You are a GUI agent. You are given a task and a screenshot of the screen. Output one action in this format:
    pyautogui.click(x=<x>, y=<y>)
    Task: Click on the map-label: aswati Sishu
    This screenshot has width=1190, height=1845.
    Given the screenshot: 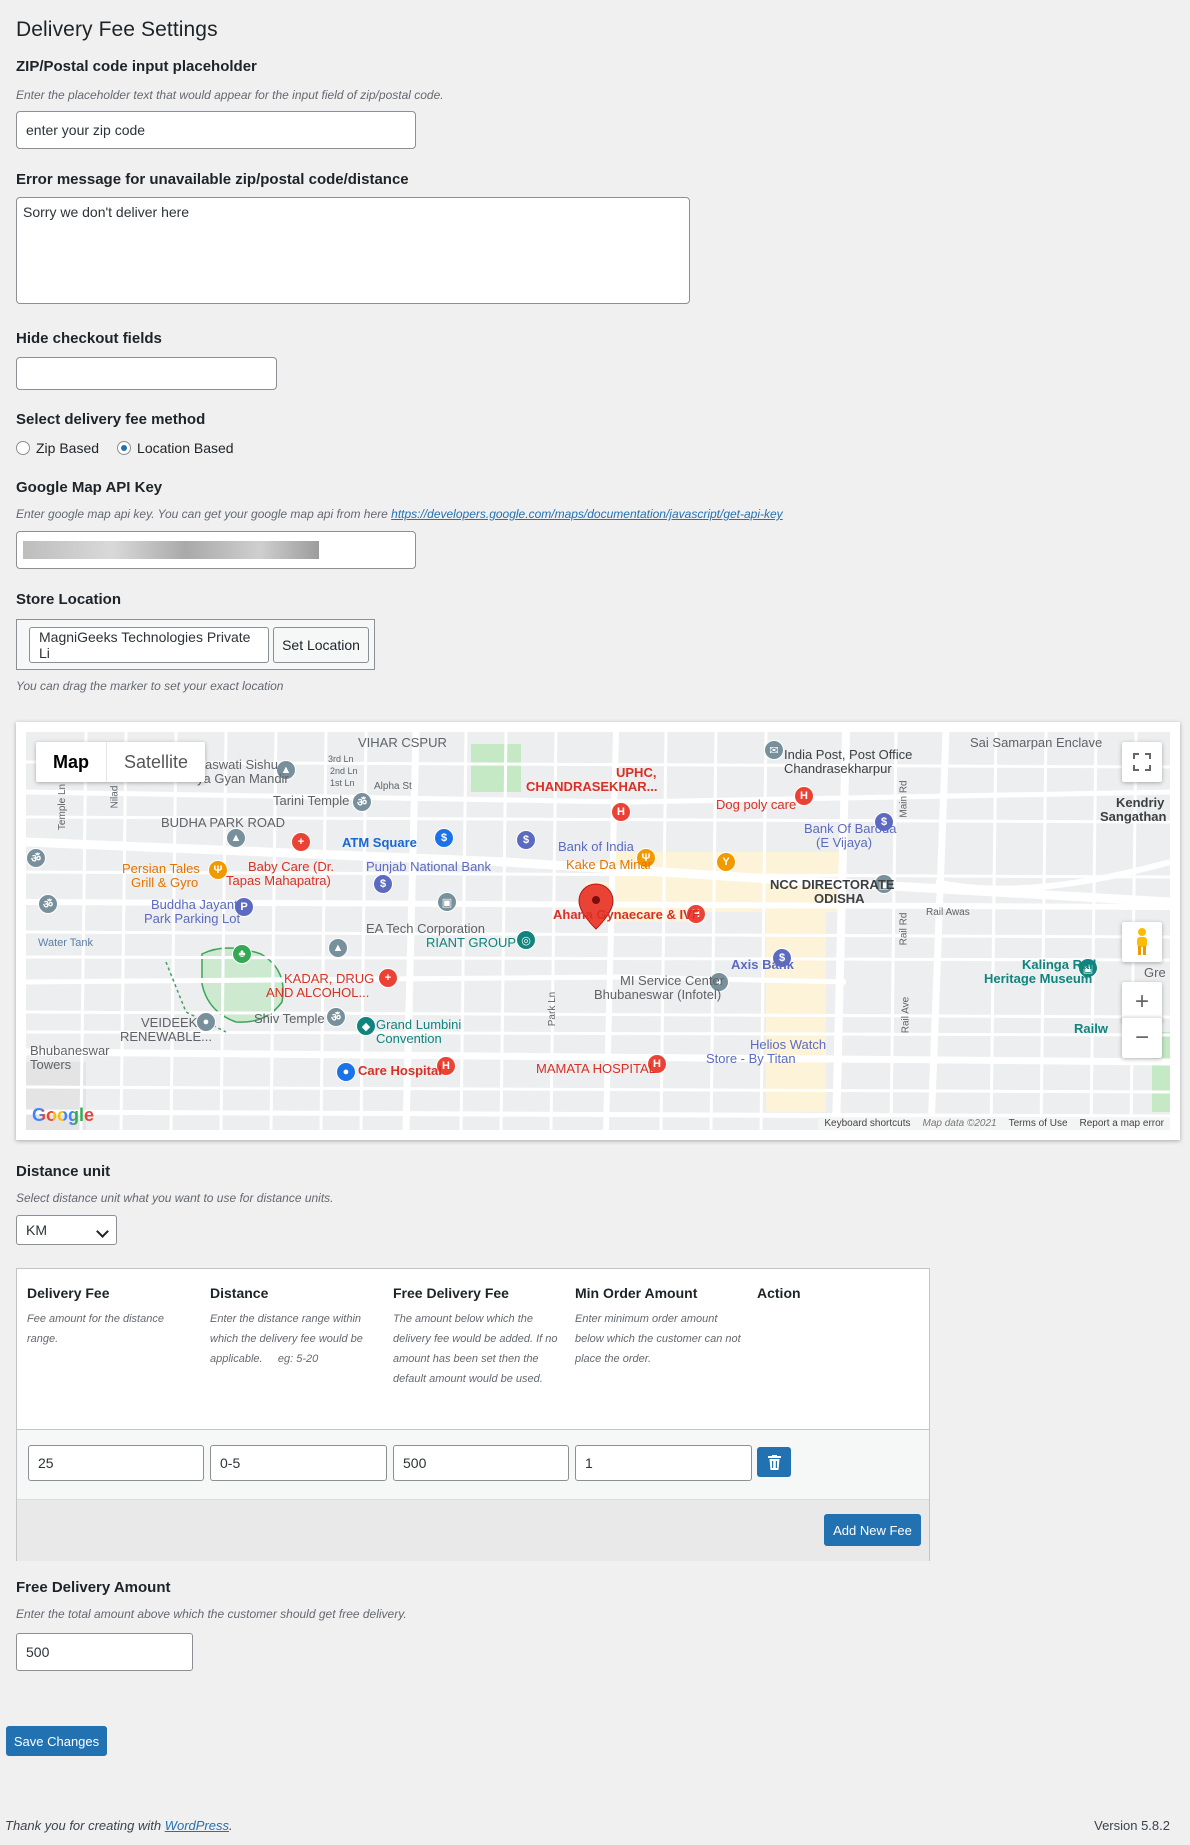 What is the action you would take?
    pyautogui.click(x=241, y=764)
    